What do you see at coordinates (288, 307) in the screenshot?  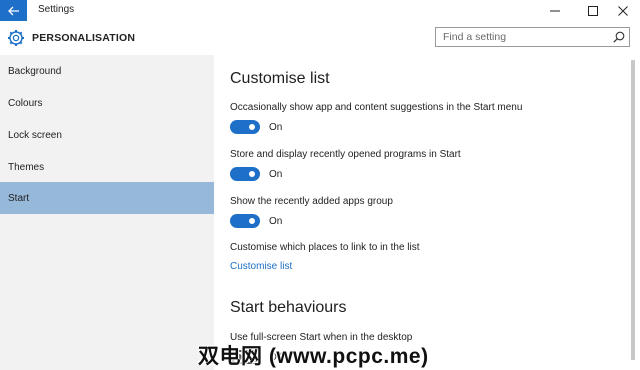 I see `section-heading-start-behaviours: Start behaviours` at bounding box center [288, 307].